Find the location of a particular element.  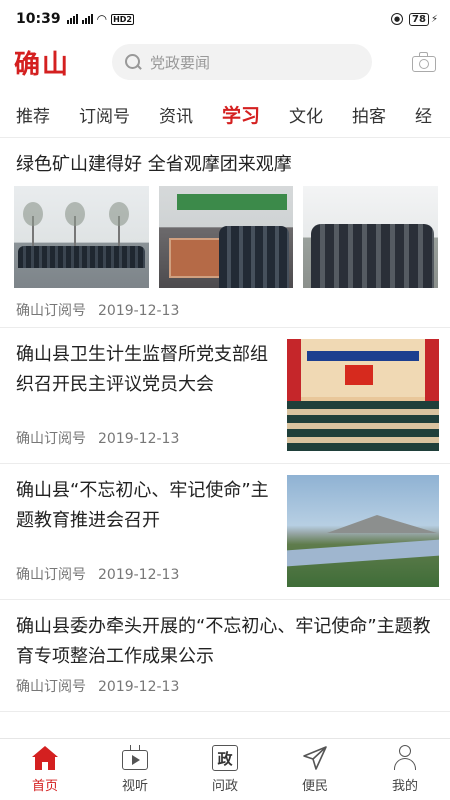

app-header: 确山 党政要闻 is located at coordinates (225, 62).